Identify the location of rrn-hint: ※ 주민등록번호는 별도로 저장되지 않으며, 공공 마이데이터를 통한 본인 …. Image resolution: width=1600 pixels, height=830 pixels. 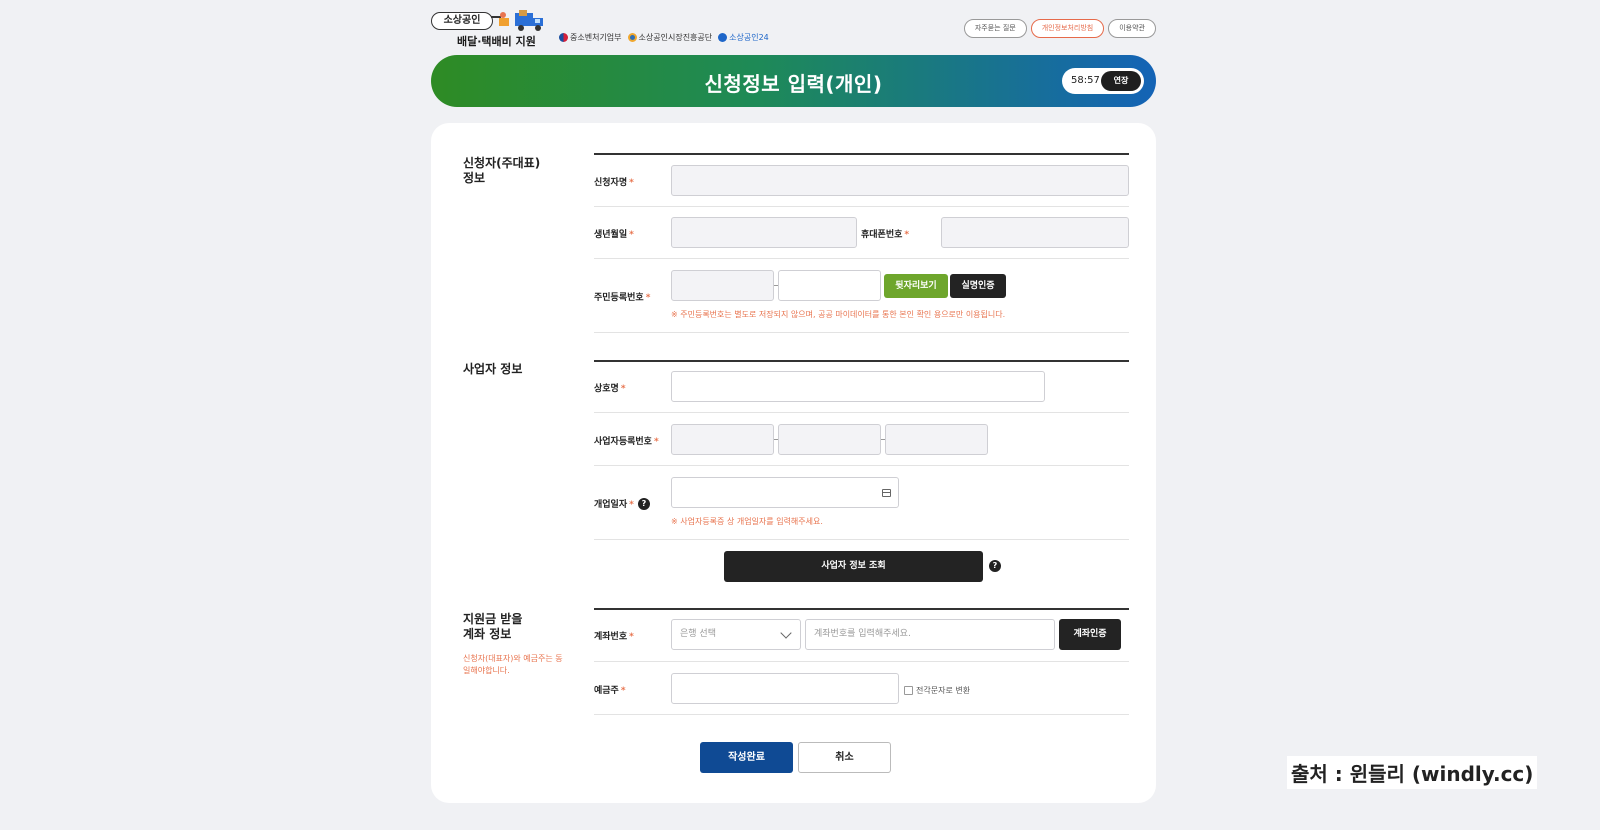
(838, 314).